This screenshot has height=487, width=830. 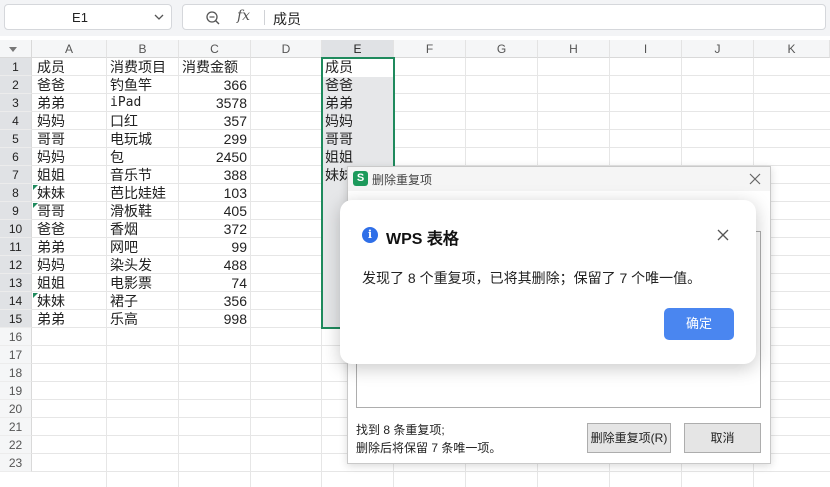 I want to click on cell-b11: 网吧, so click(x=122, y=247).